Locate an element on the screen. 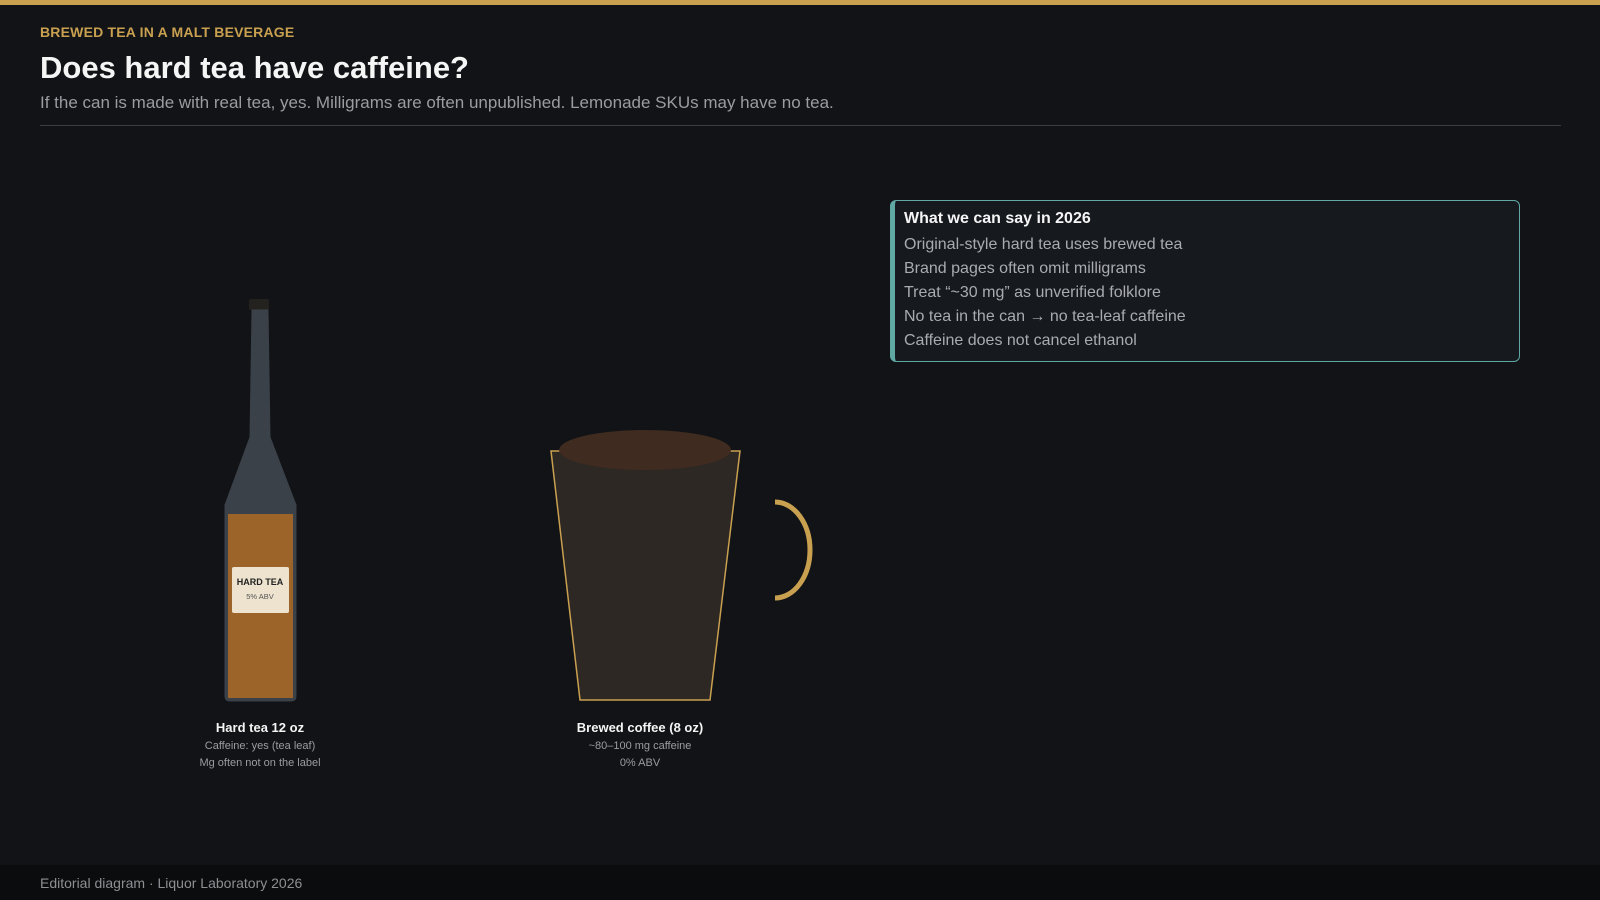 This screenshot has height=900, width=1600. callout-item: Original-style hard tea uses brewed tea is located at coordinates (1043, 244).